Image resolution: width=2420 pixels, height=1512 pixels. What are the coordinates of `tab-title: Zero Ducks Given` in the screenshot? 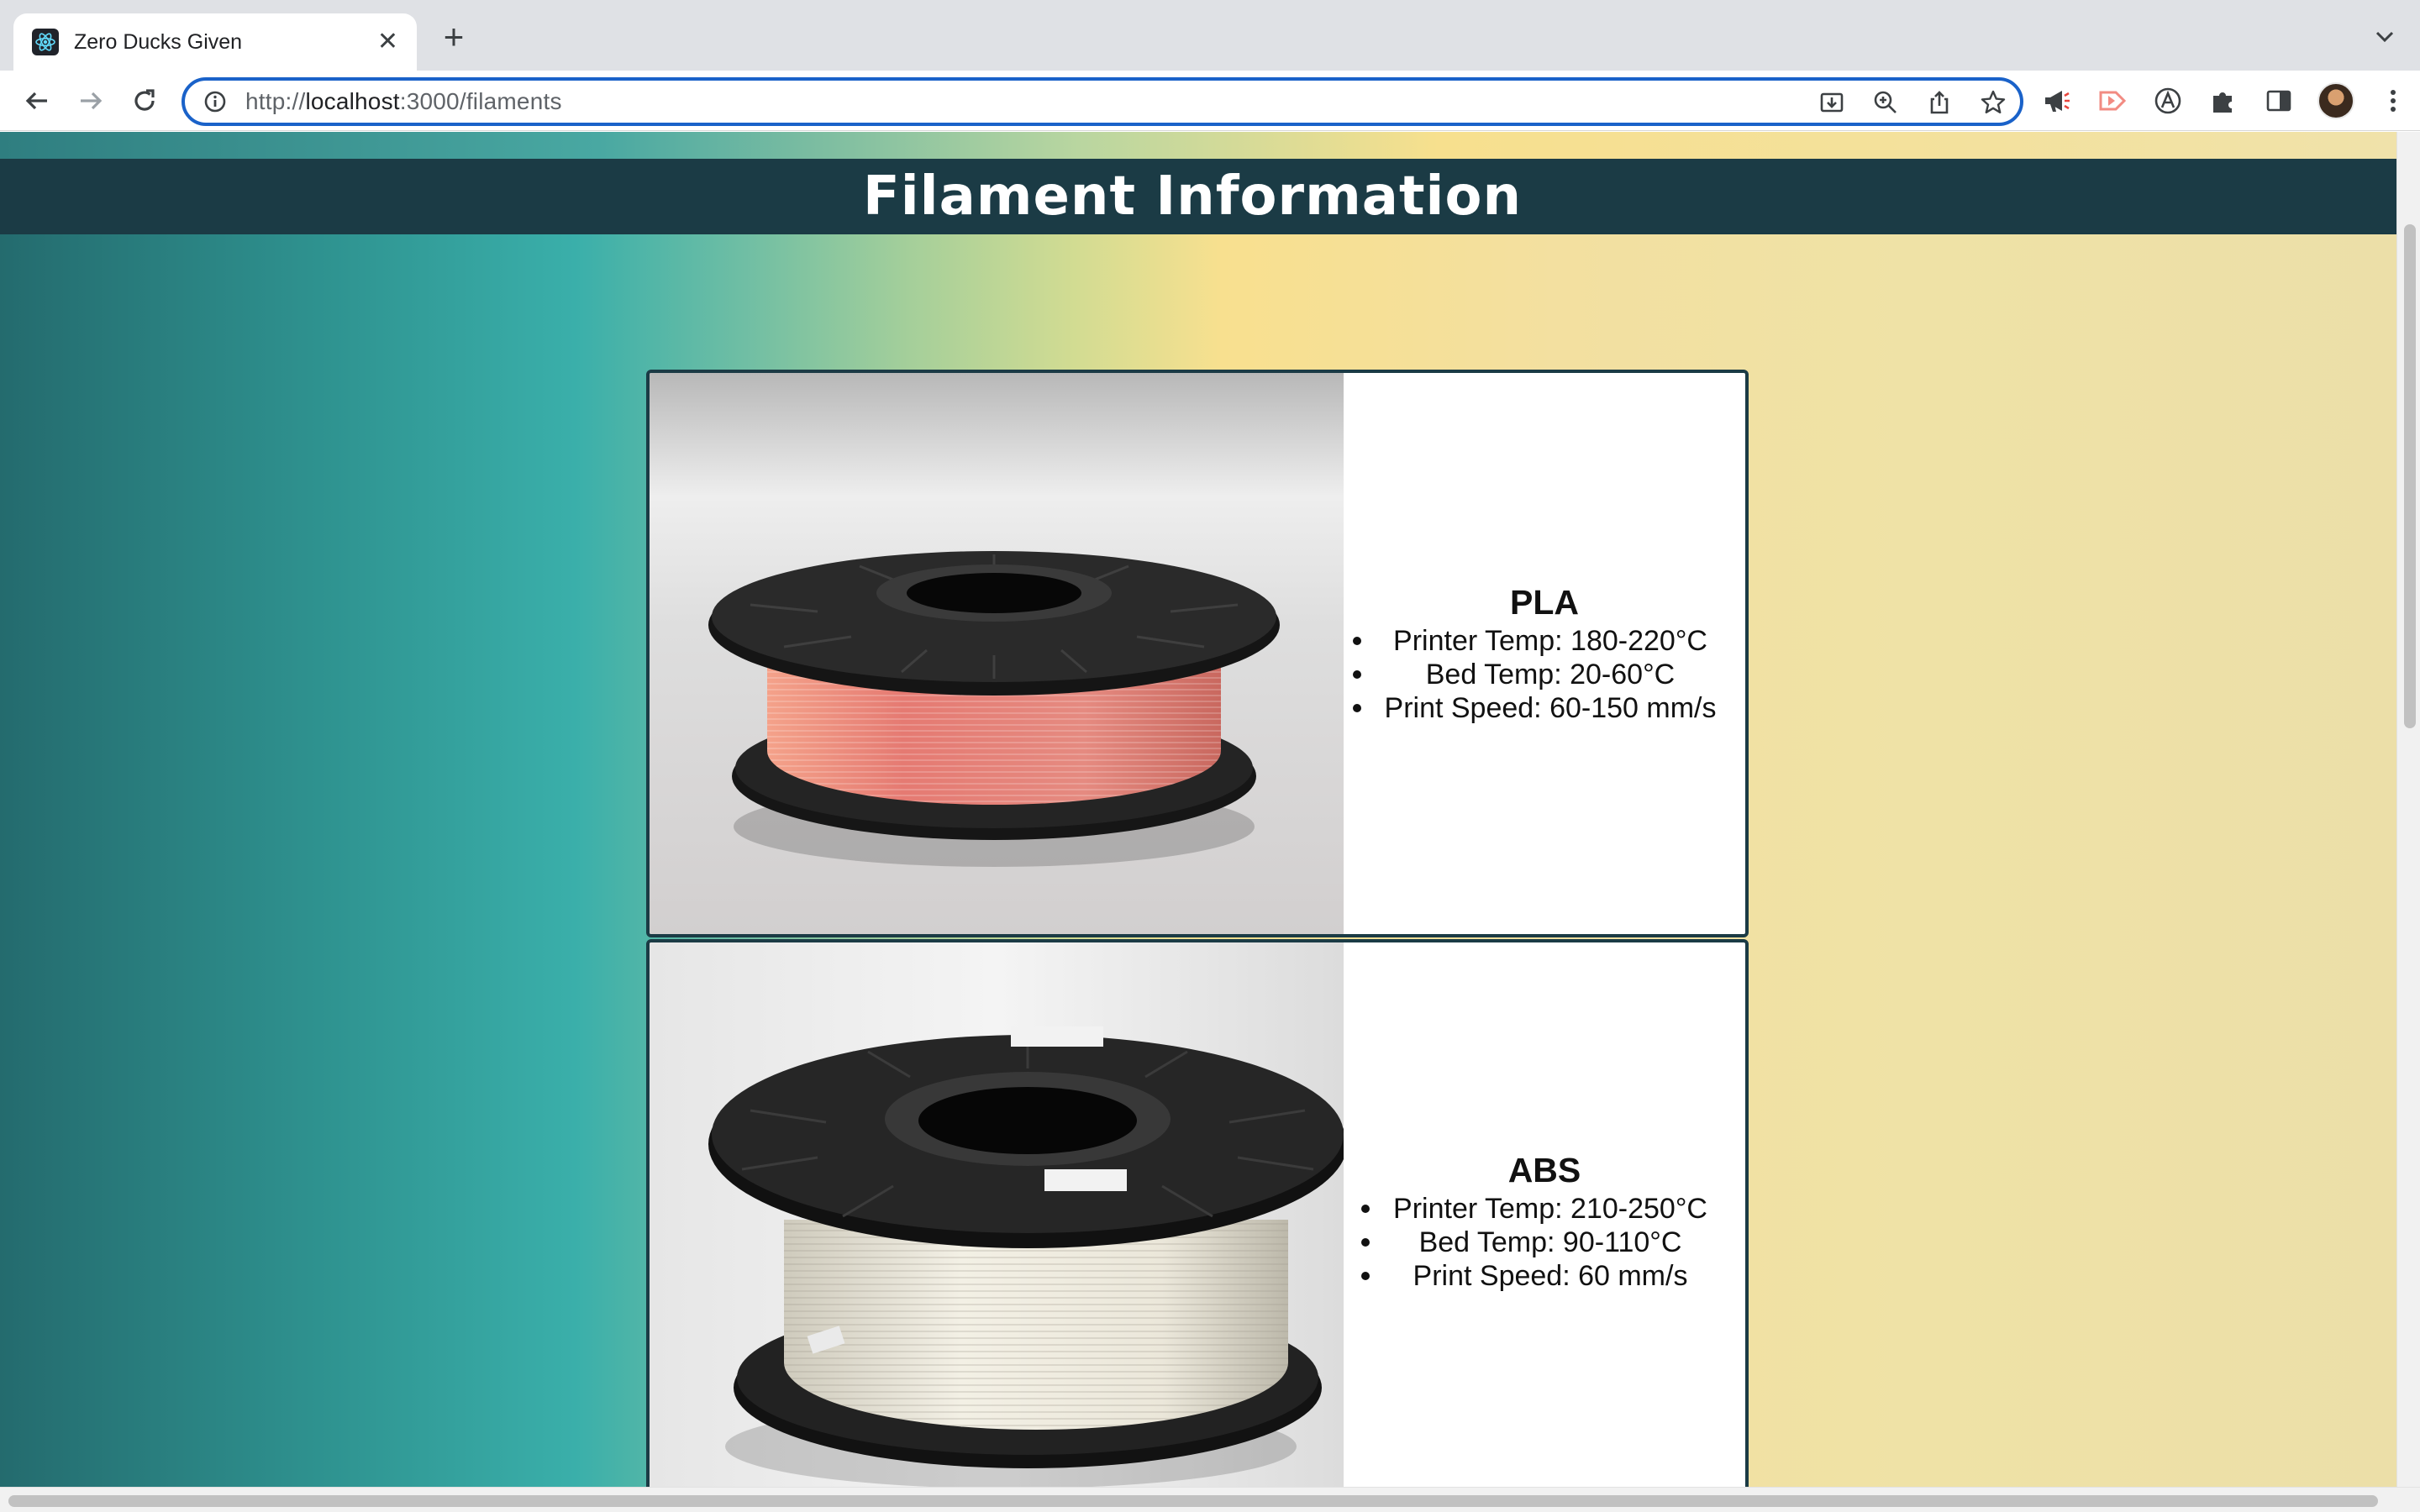 It's located at (158, 41).